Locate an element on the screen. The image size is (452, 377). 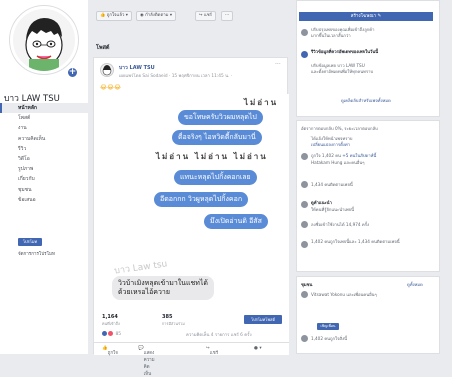
follow-icon is located at coordinates (304, 184).